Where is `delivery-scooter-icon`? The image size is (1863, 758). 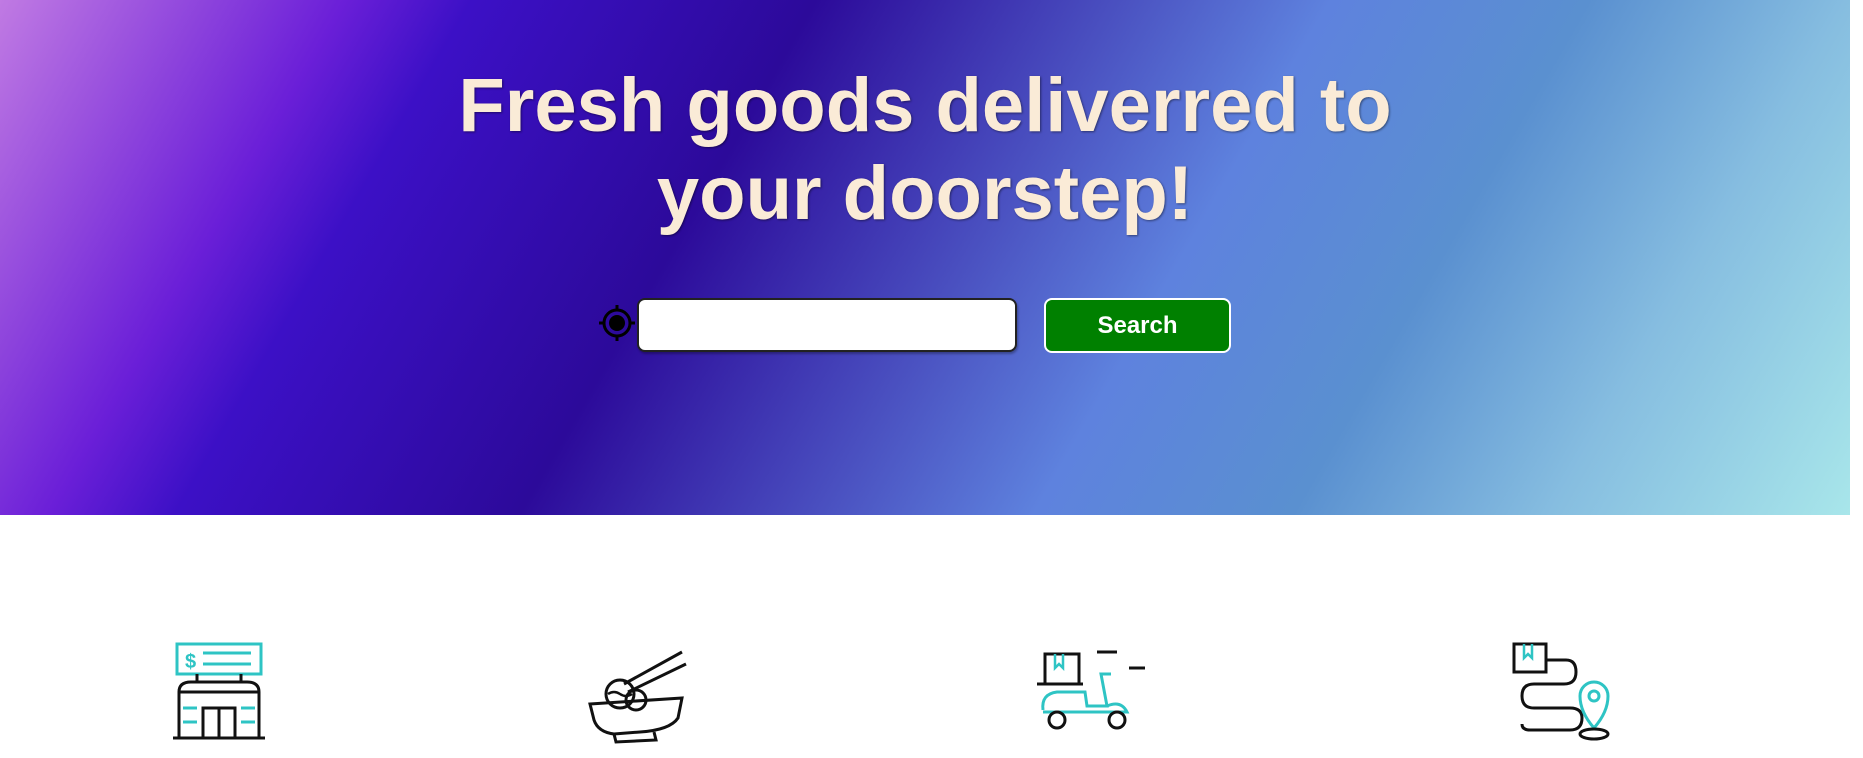
delivery-scooter-icon is located at coordinates (1091, 693).